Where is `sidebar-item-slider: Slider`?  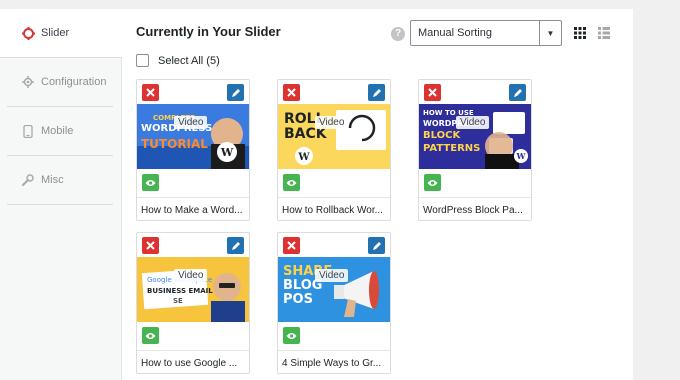 sidebar-item-slider: Slider is located at coordinates (61, 33).